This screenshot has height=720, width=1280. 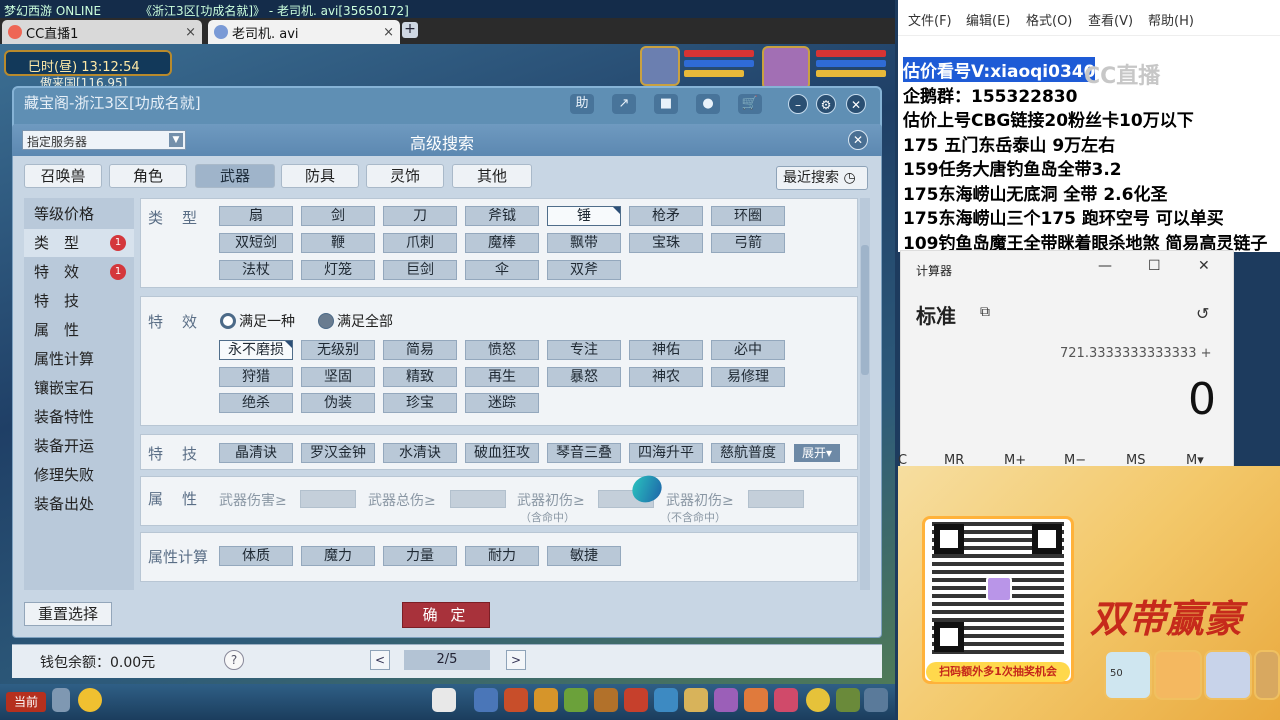 What do you see at coordinates (584, 453) in the screenshot?
I see `skill-option: 琴音三叠` at bounding box center [584, 453].